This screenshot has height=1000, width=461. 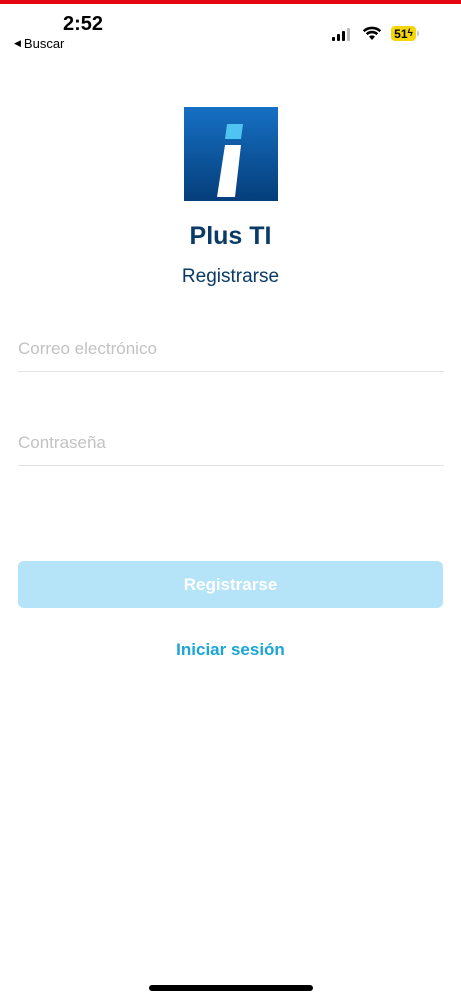 I want to click on cellular-signal-icon, so click(x=341, y=34).